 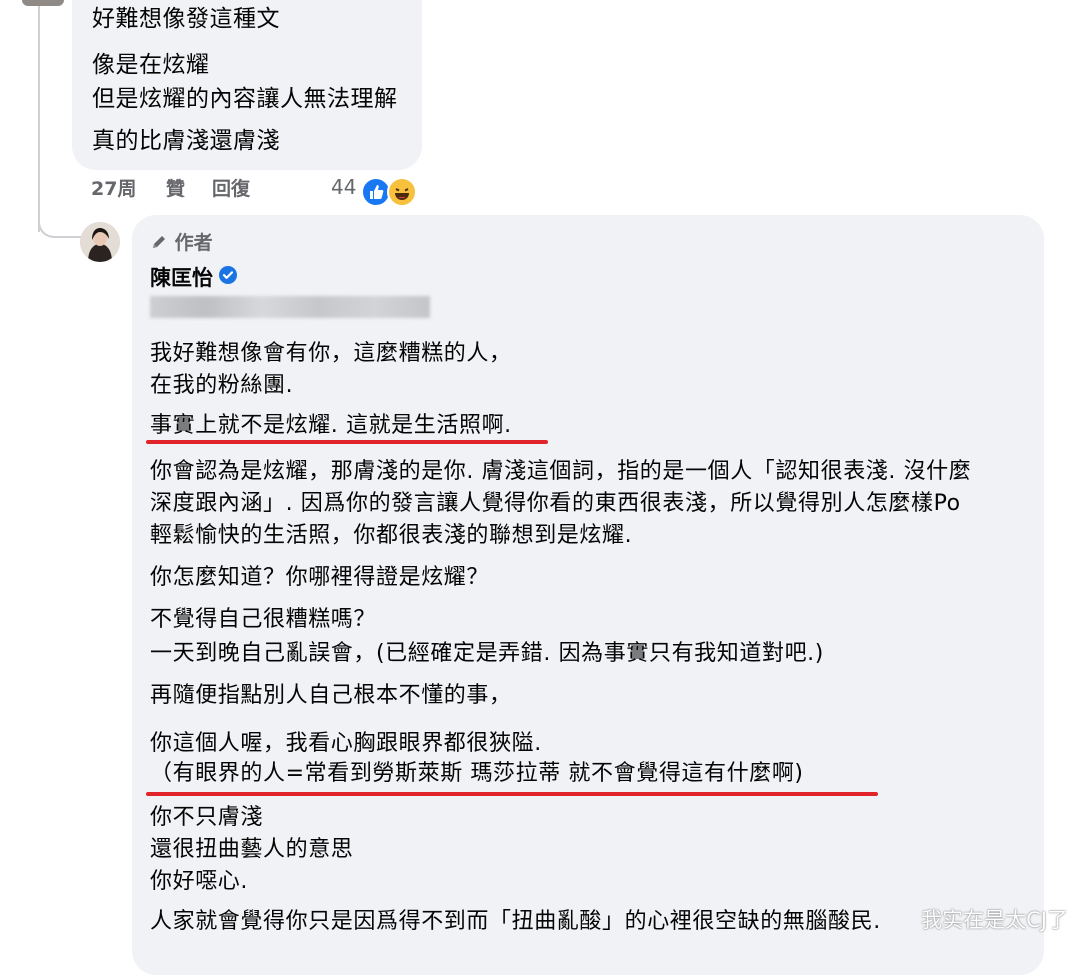 I want to click on reply-line: 你怎麼知道？你哪裡得證是炫耀？, so click(x=320, y=577).